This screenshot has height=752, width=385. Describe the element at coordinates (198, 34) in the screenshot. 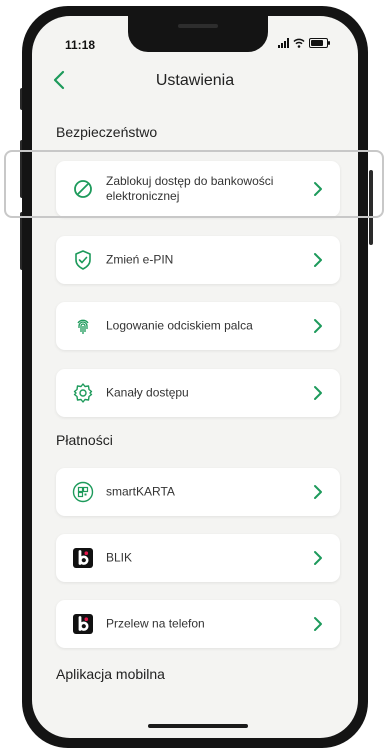

I see `notch` at that location.